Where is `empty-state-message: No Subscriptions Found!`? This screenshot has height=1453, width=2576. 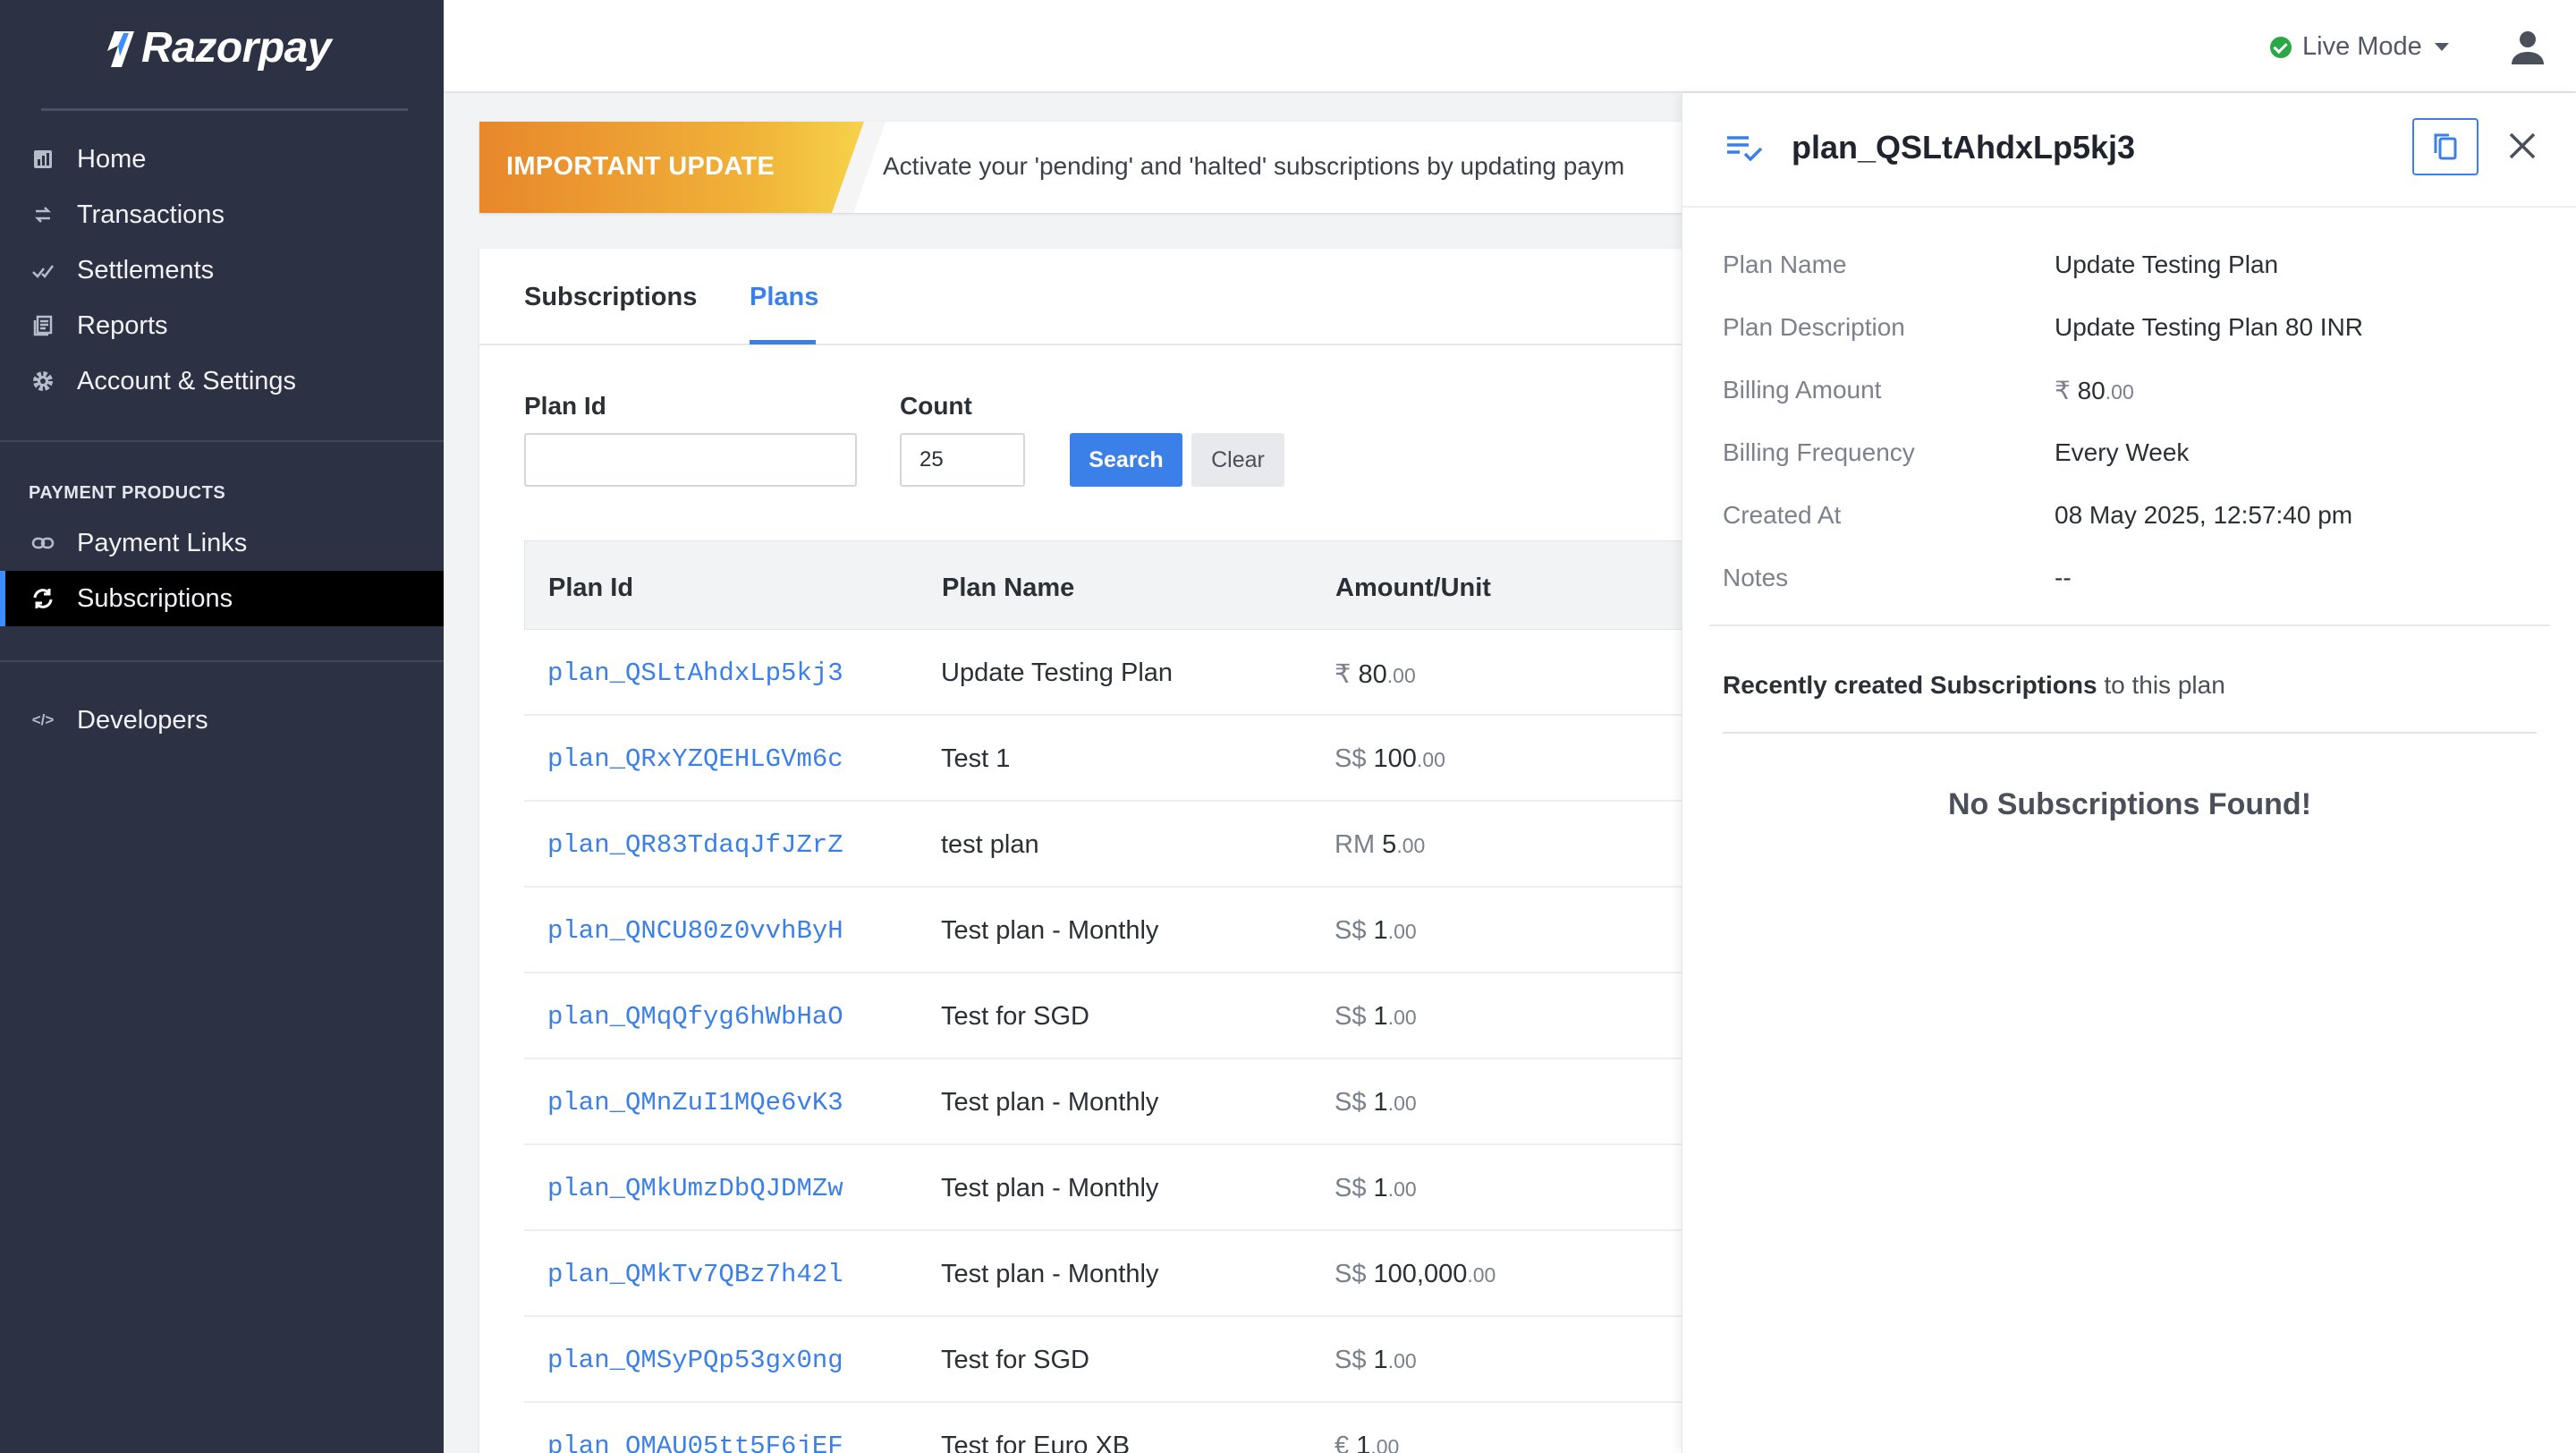
empty-state-message: No Subscriptions Found! is located at coordinates (2129, 804).